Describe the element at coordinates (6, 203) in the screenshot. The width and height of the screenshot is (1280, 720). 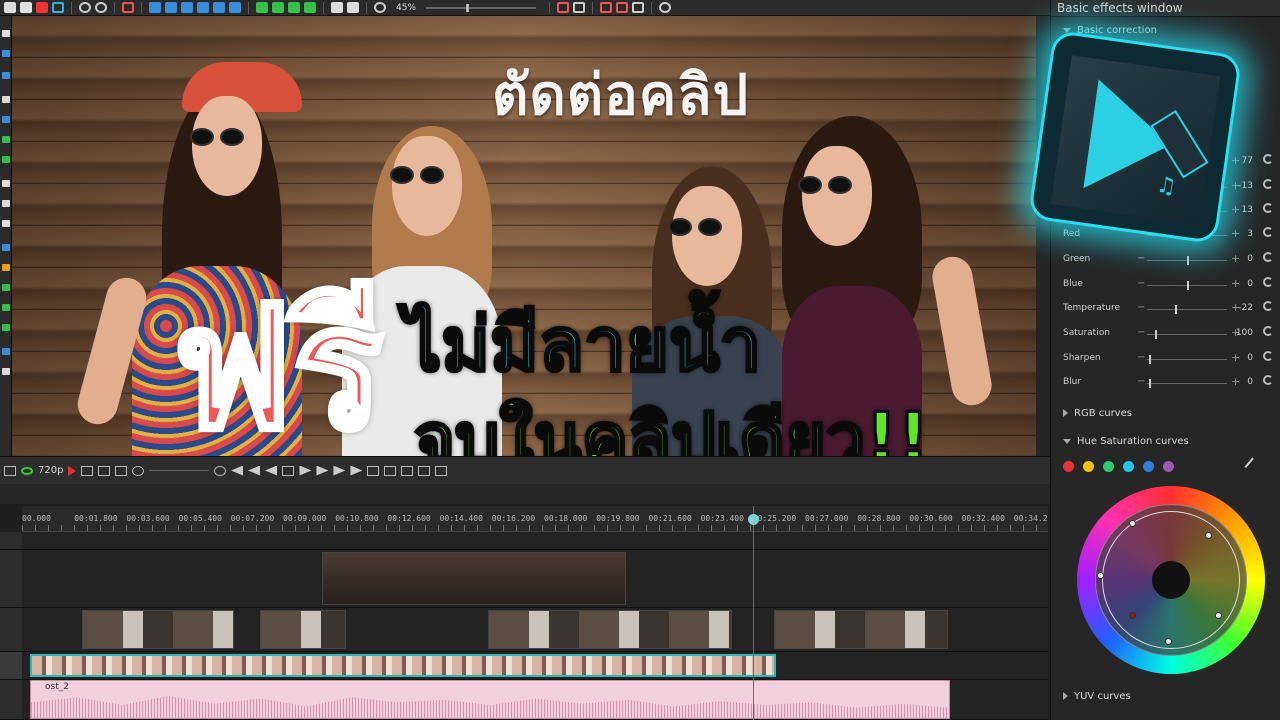
I see `subtitle-icon` at that location.